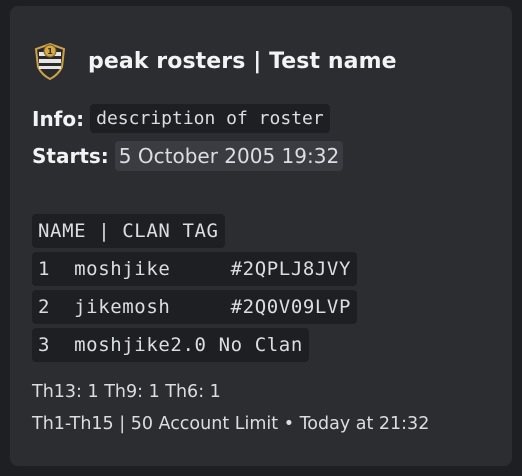  What do you see at coordinates (170, 345) in the screenshot?
I see `table-row: 3 moshjike2.0 No Clan` at bounding box center [170, 345].